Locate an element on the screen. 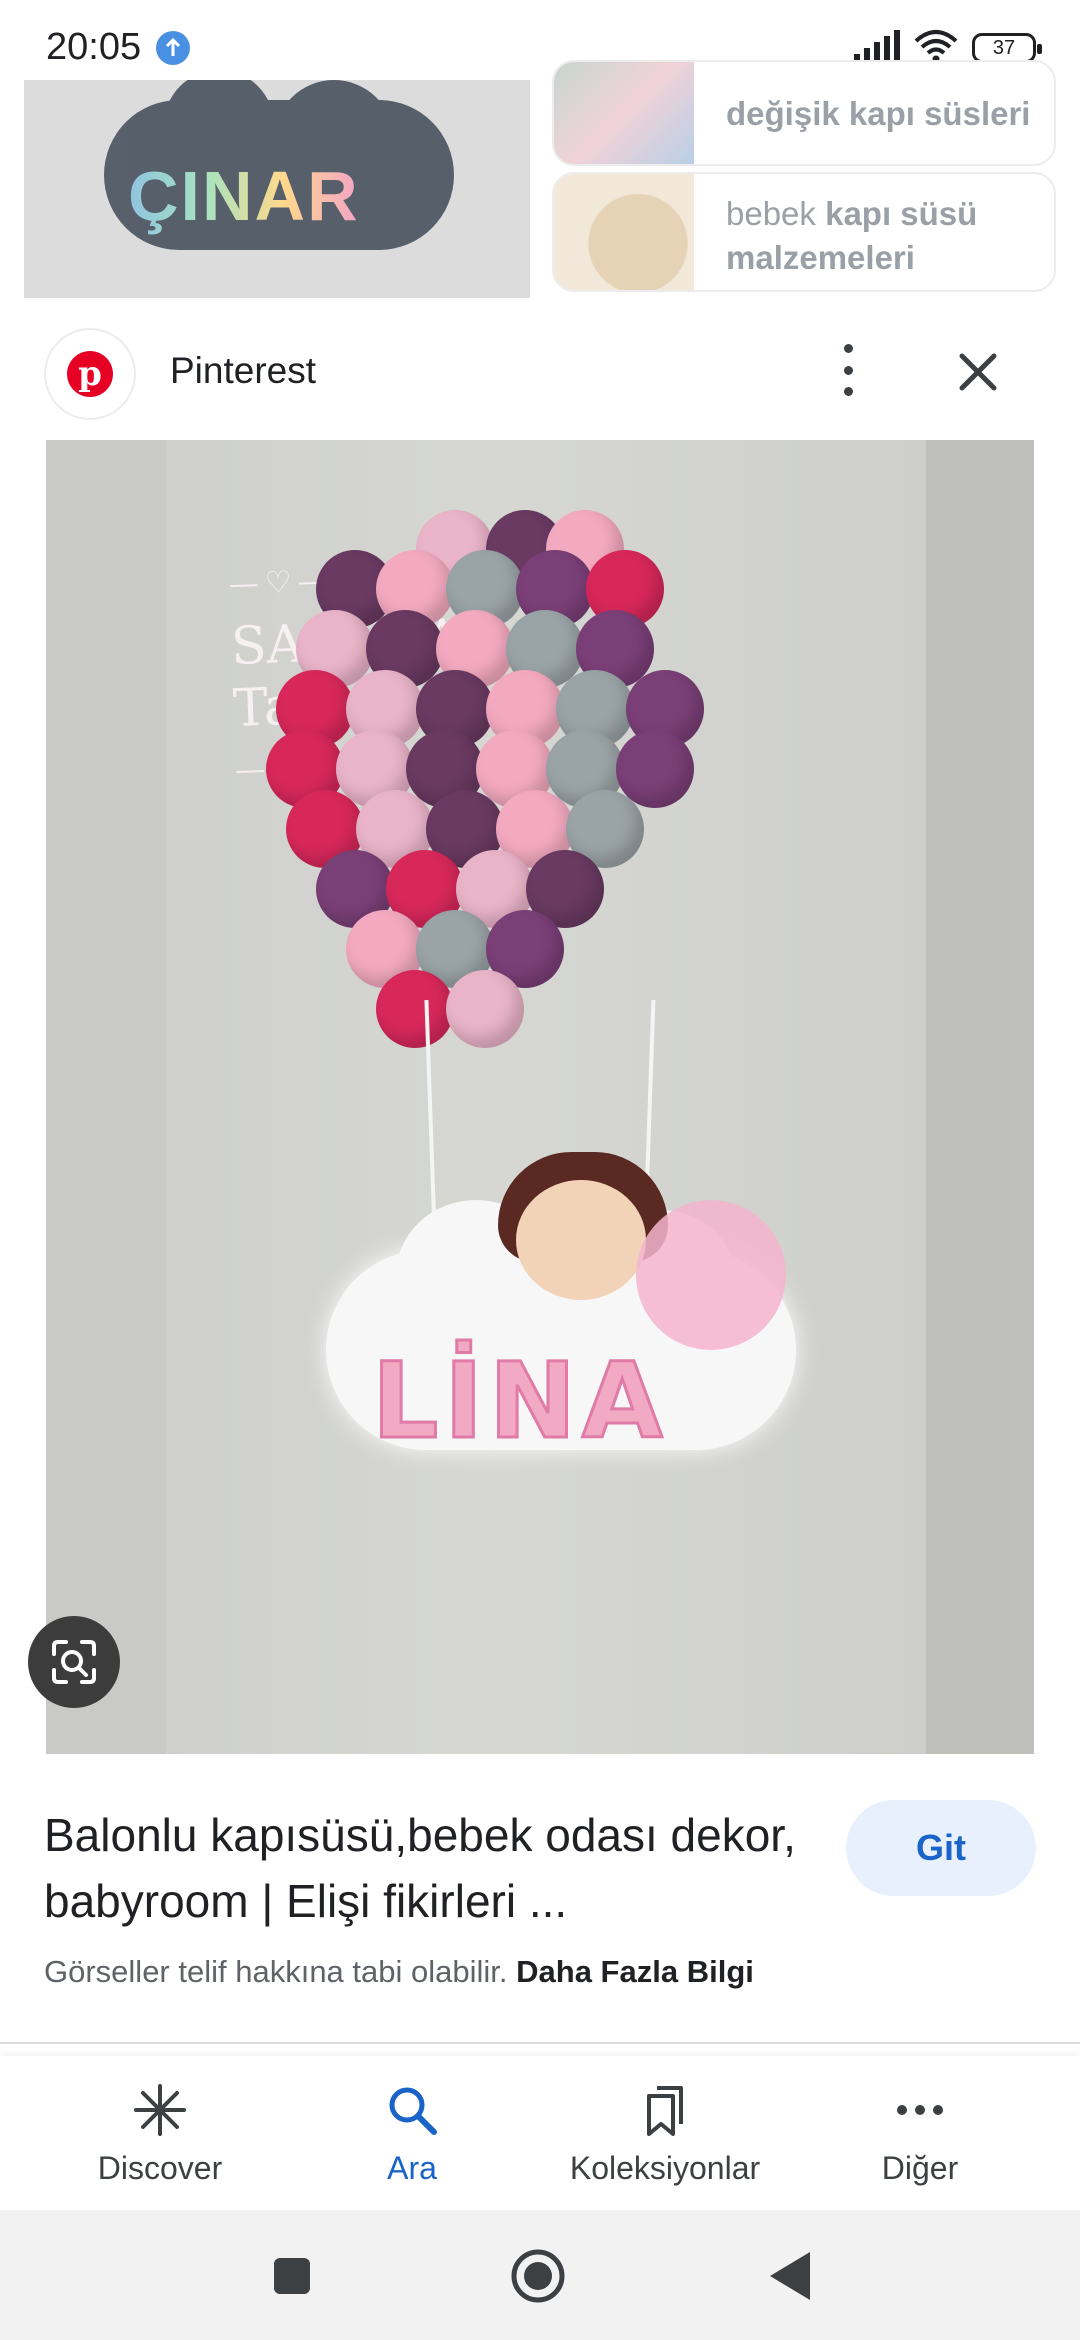 This screenshot has height=2340, width=1080. status-time: 20:05 is located at coordinates (94, 47).